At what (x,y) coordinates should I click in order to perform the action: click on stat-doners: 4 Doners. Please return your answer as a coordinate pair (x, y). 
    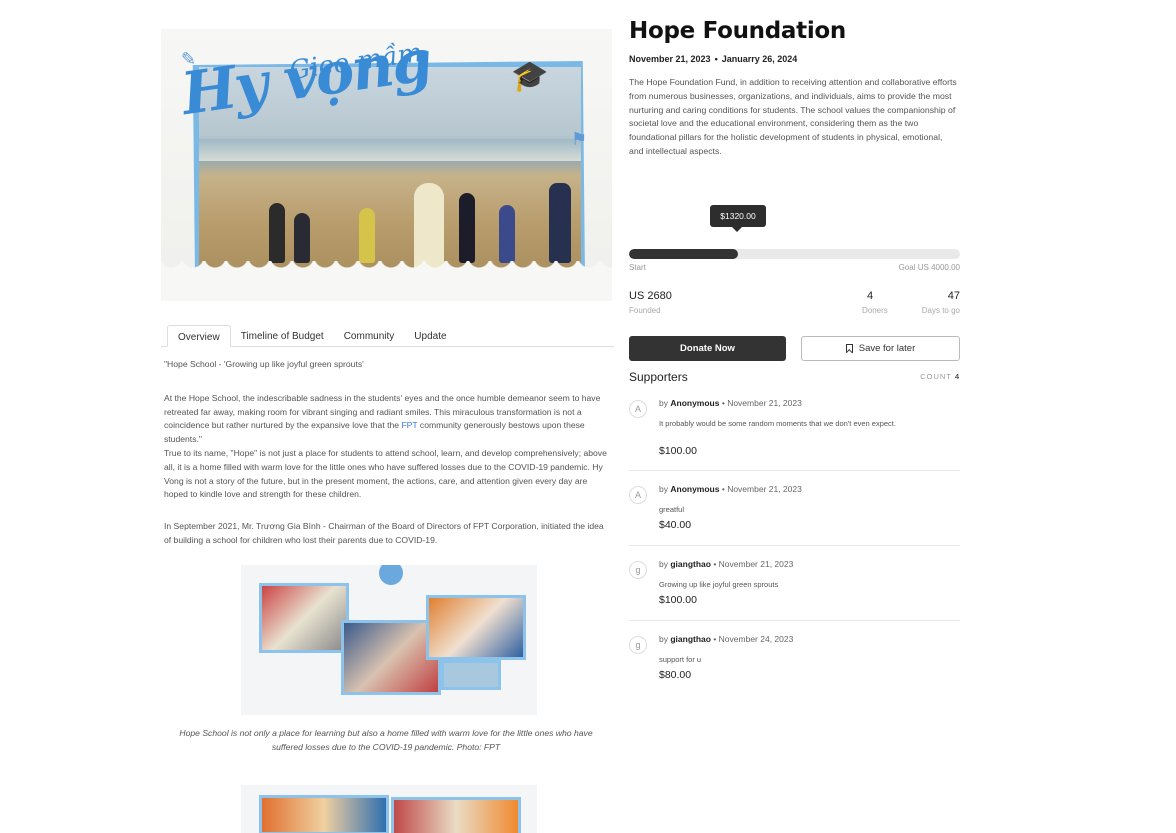
    Looking at the image, I should click on (875, 302).